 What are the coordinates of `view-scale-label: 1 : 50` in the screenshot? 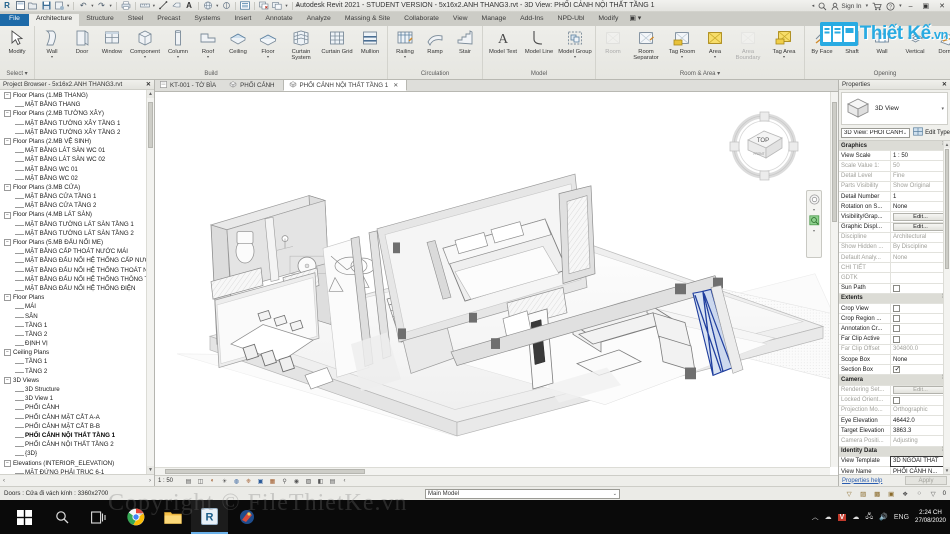 It's located at (165, 481).